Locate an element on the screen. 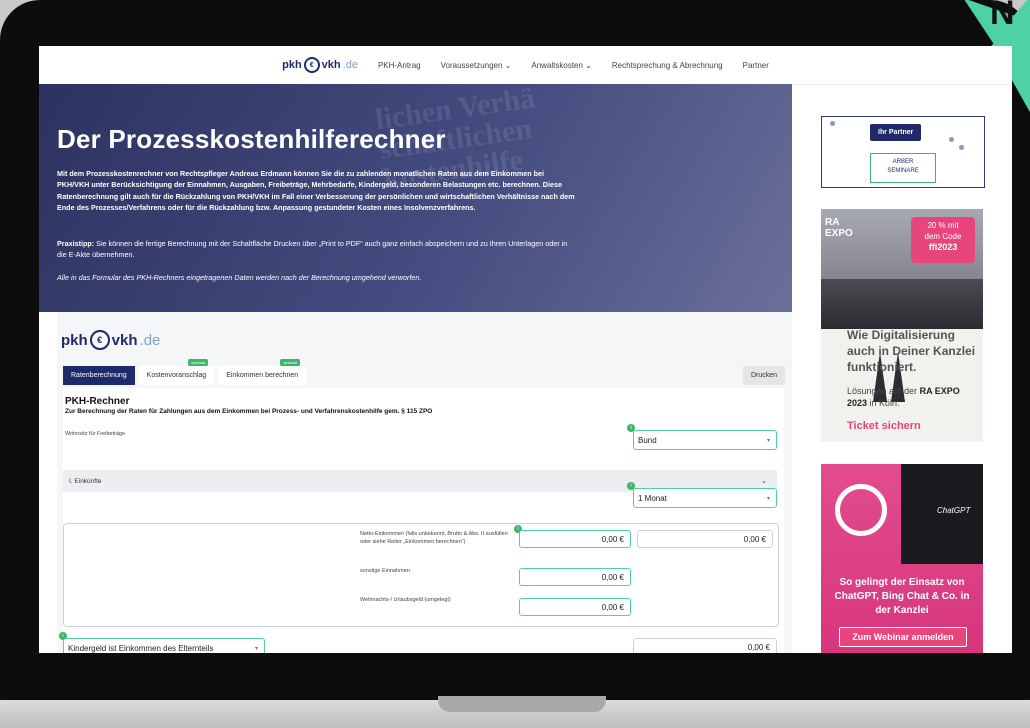 This screenshot has height=728, width=1030. promo-code-badge: 20 % mit dem Code ffi2023 is located at coordinates (943, 240).